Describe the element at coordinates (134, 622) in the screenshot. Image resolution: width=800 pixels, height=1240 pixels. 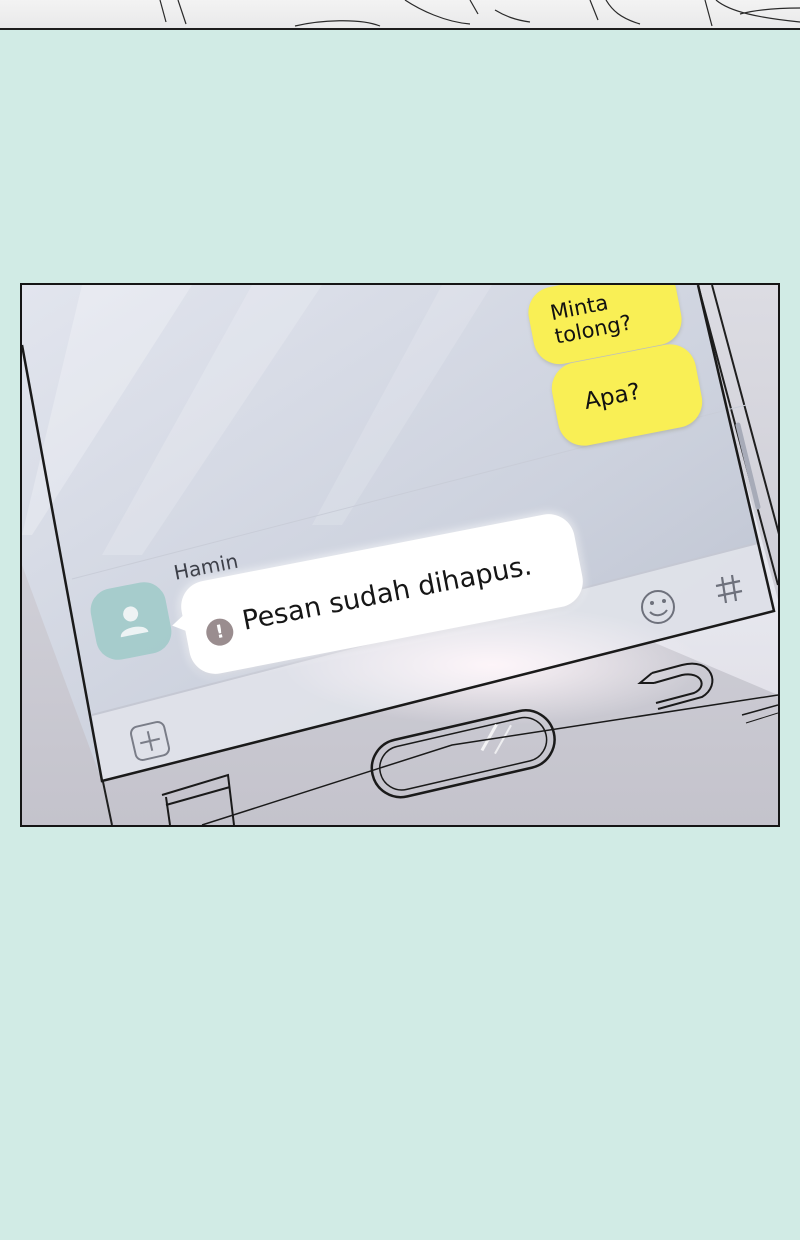
I see `person-icon` at that location.